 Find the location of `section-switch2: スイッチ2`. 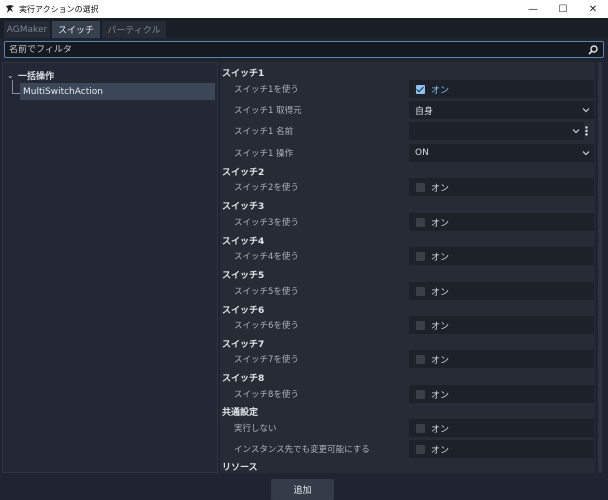

section-switch2: スイッチ2 is located at coordinates (243, 172).